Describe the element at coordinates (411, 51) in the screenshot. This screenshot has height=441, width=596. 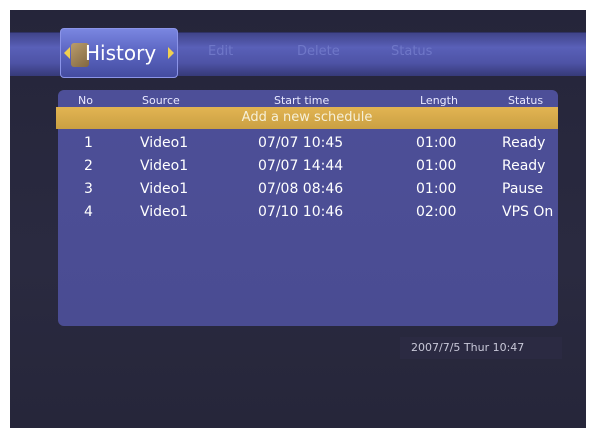
I see `tab-status: Status` at that location.